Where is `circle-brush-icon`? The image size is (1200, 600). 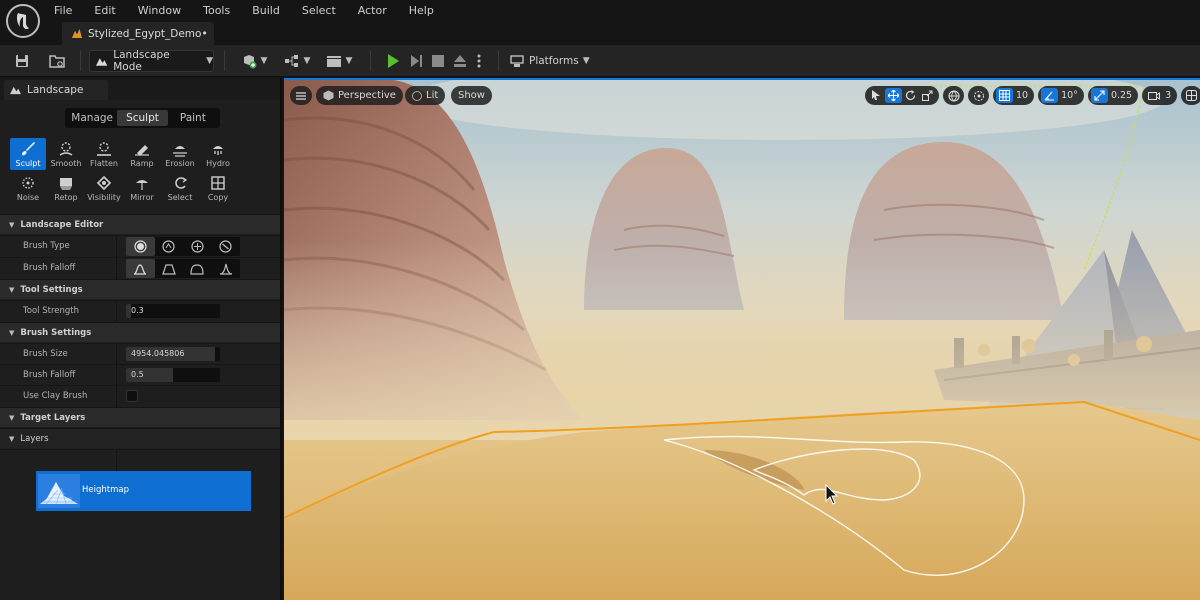 circle-brush-icon is located at coordinates (140, 246).